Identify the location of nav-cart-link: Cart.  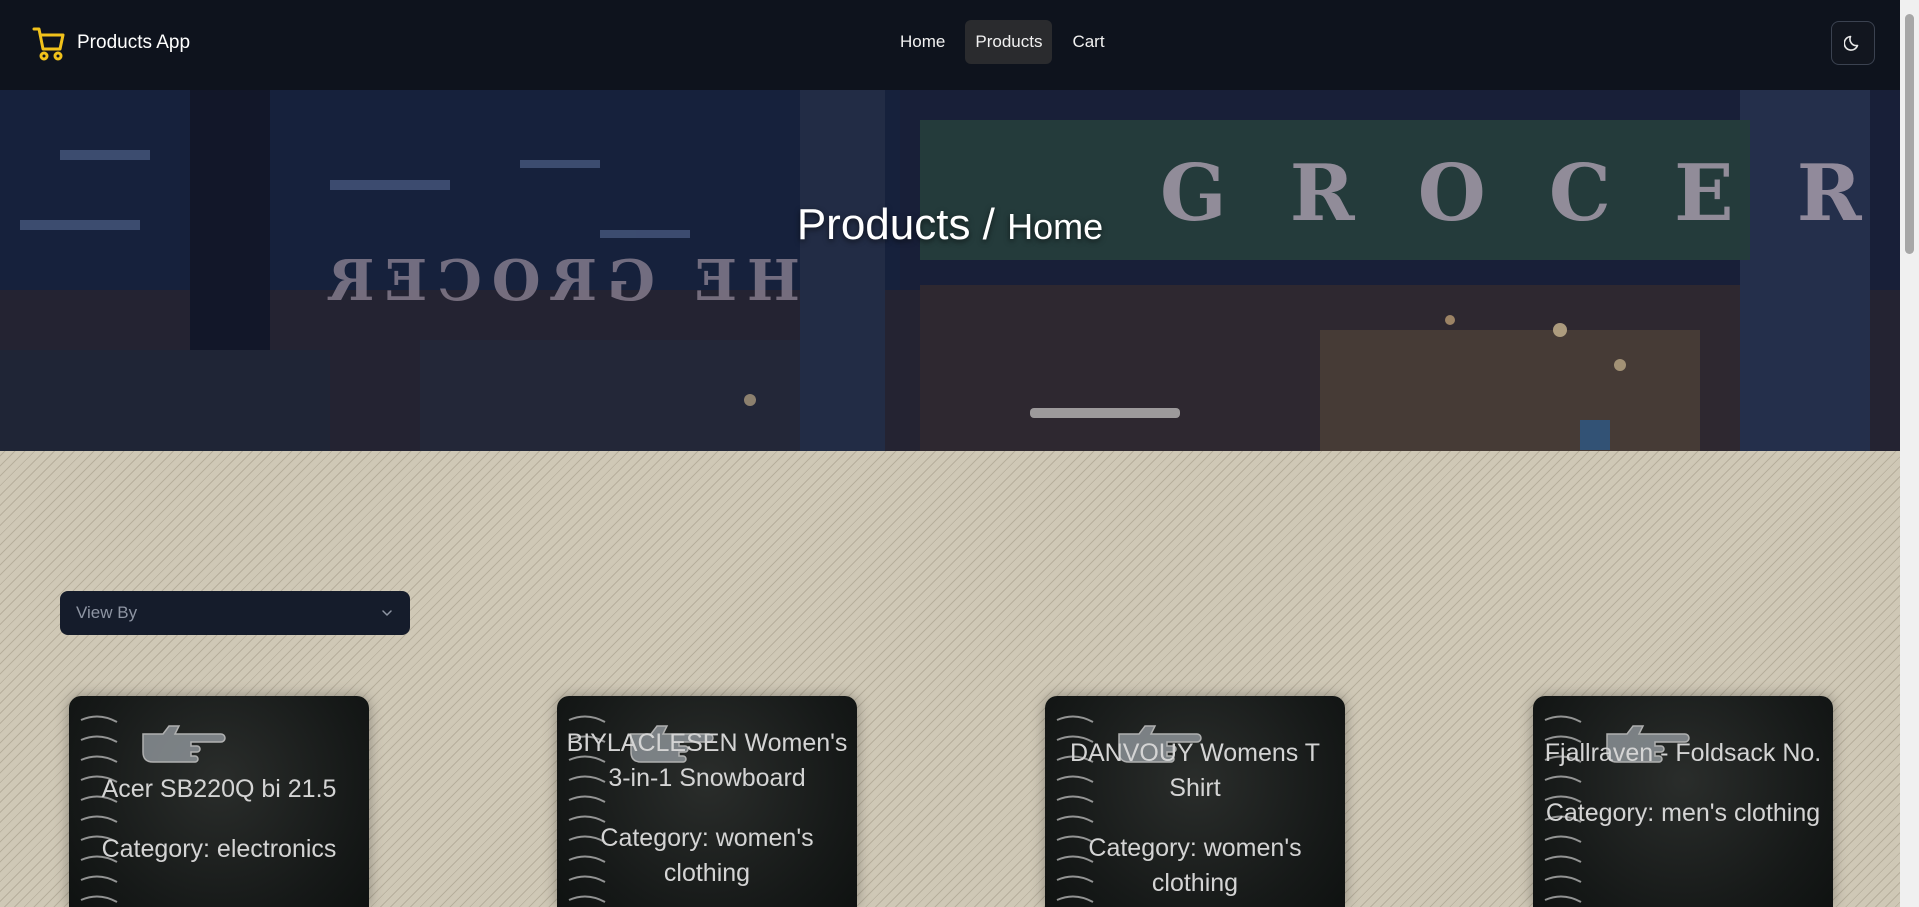
(1088, 42).